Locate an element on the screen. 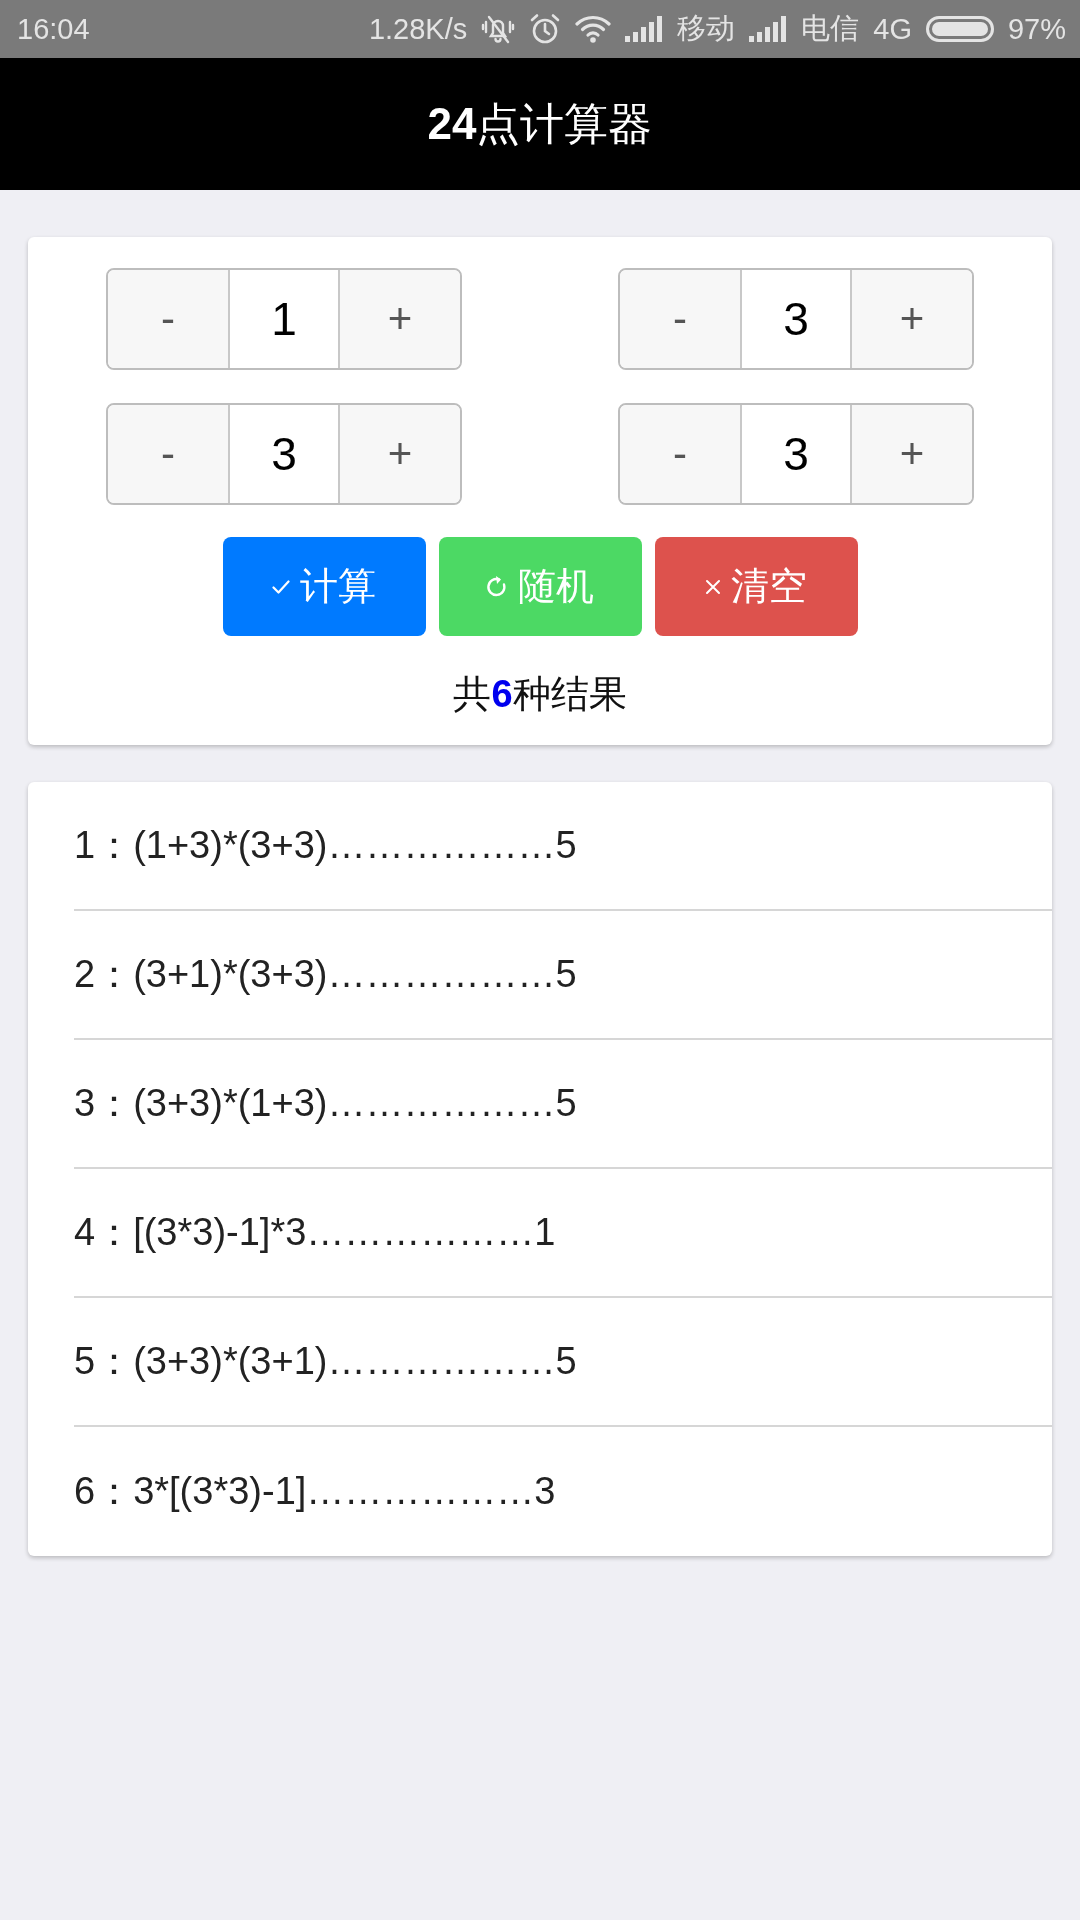 This screenshot has height=1920, width=1080. result-text: 4：[(3*3)-1]*3………………1 is located at coordinates (315, 1232).